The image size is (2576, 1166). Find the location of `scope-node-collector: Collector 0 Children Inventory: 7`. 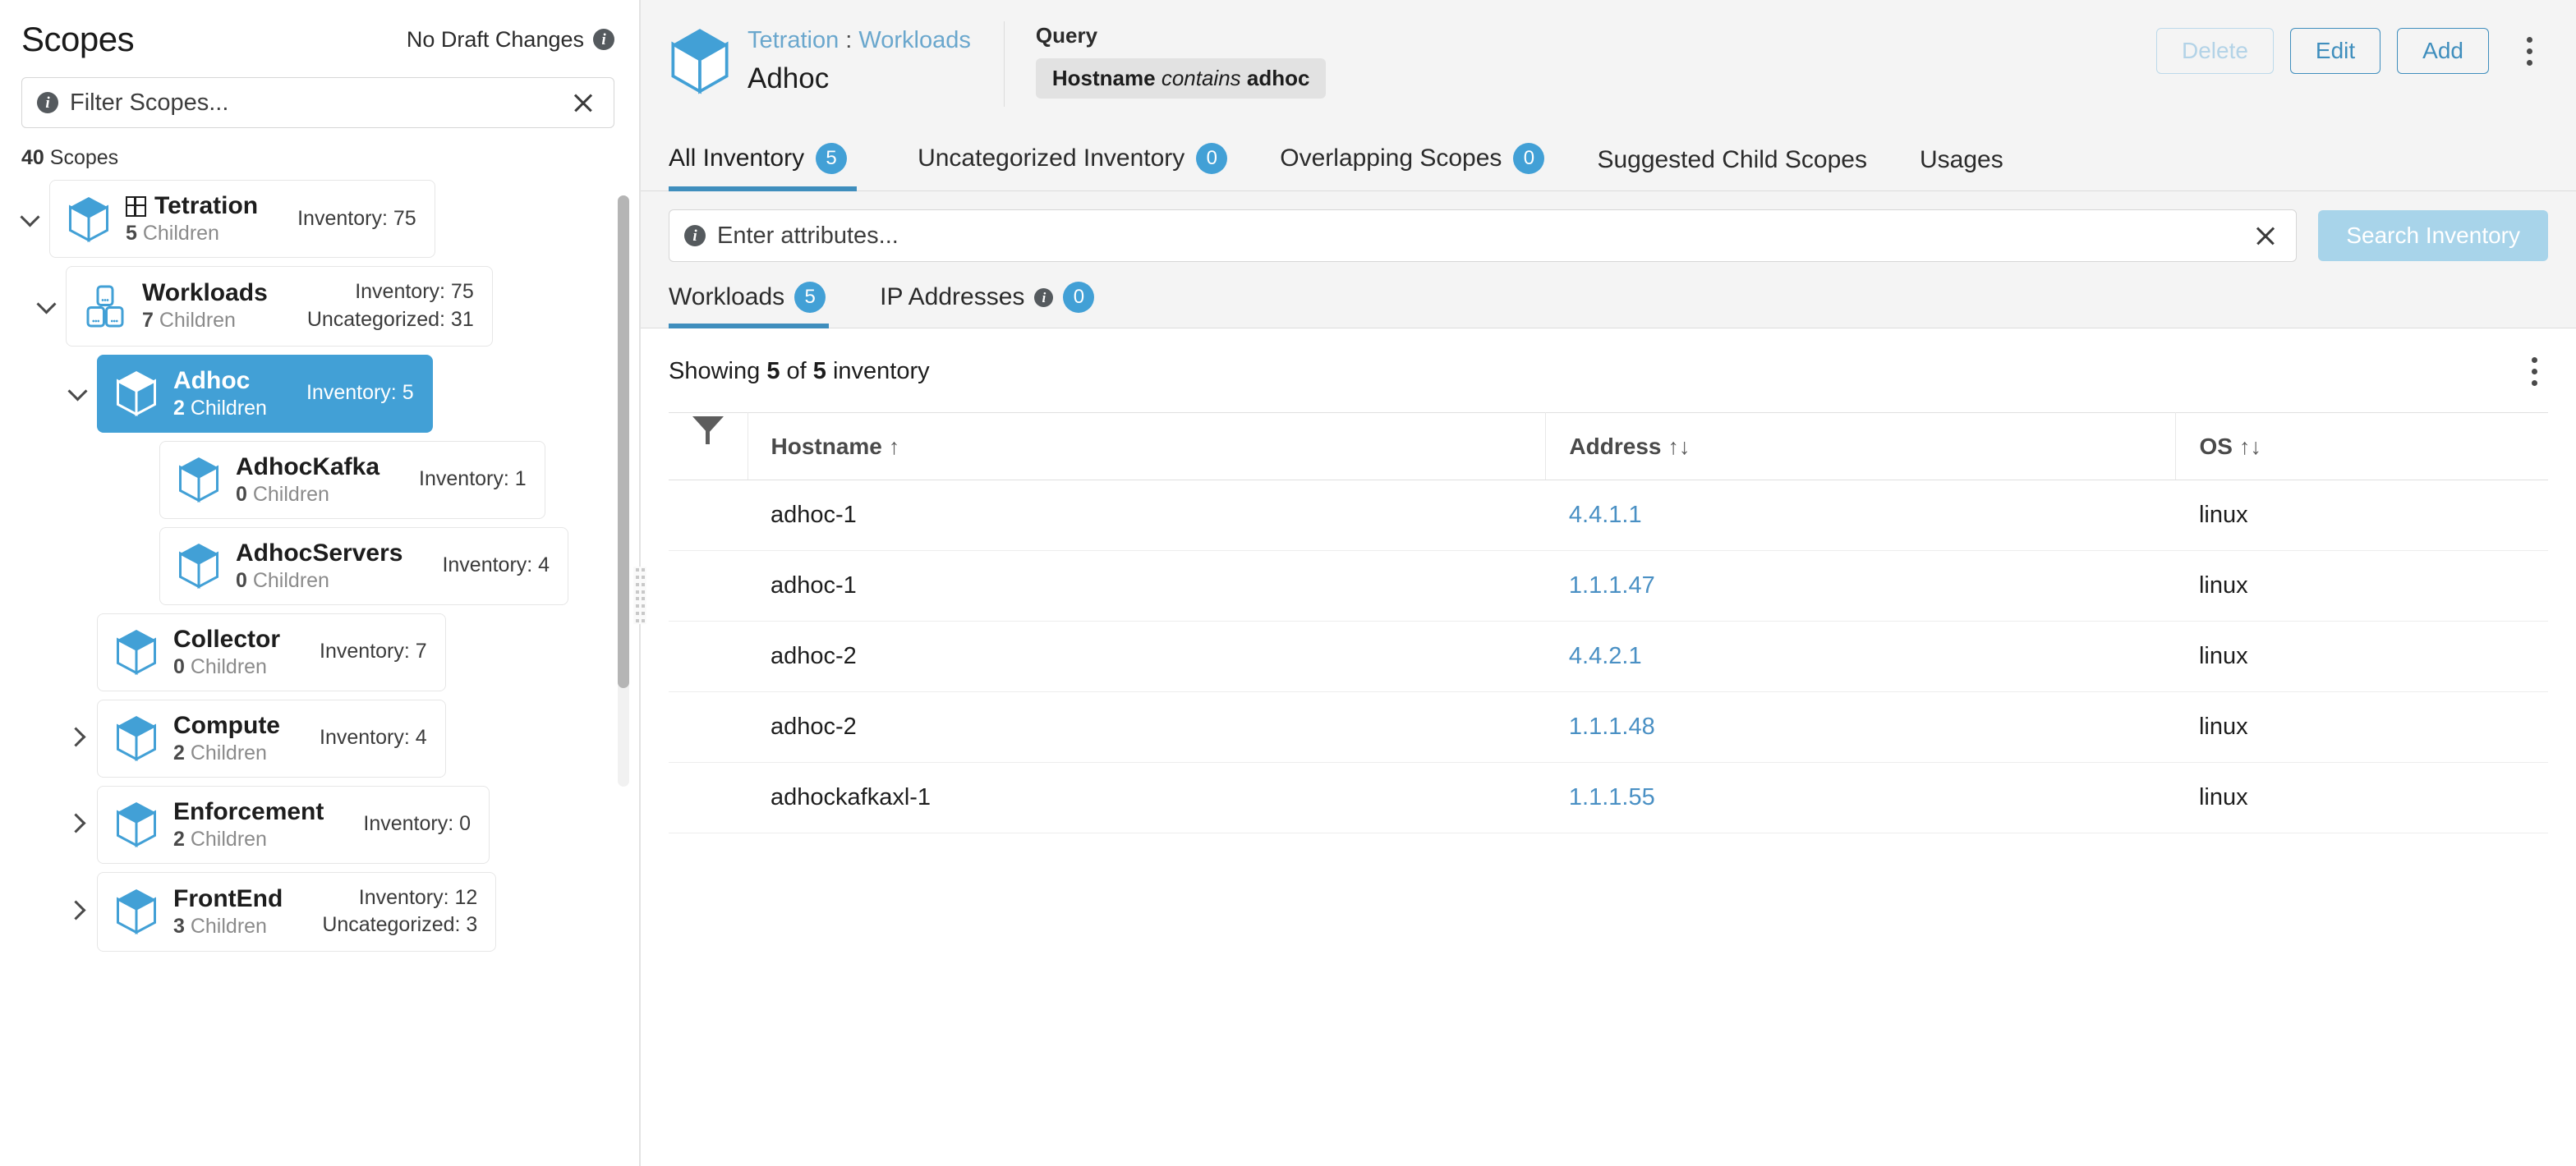

scope-node-collector: Collector 0 Children Inventory: 7 is located at coordinates (271, 652).